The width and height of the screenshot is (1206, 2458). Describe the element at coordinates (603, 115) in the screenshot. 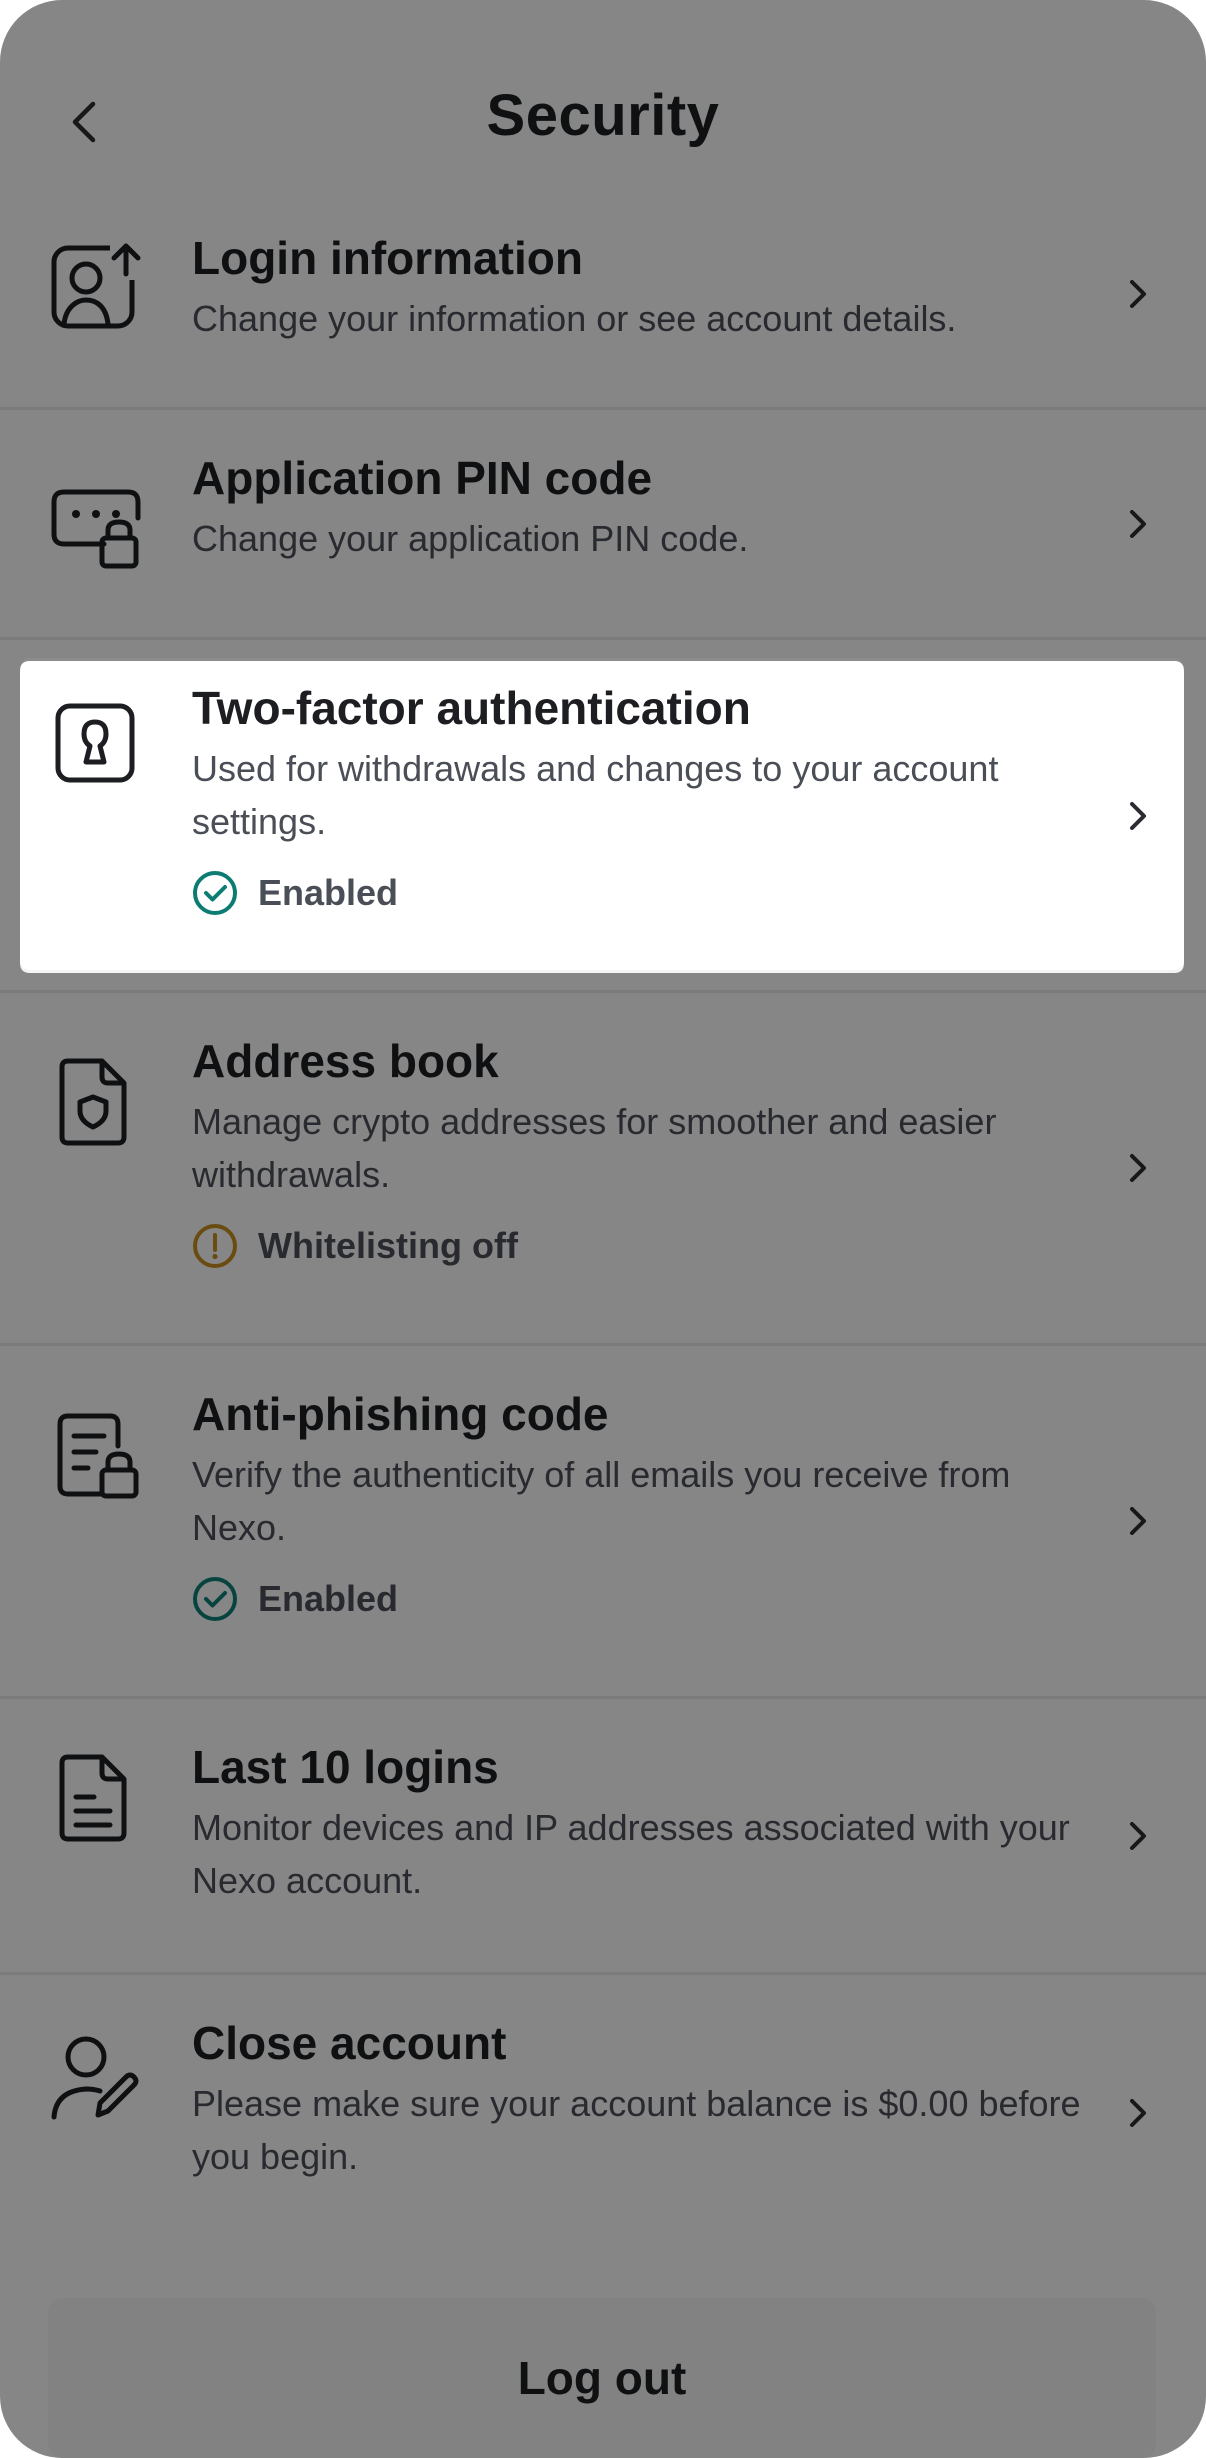

I see `page-title: Security` at that location.